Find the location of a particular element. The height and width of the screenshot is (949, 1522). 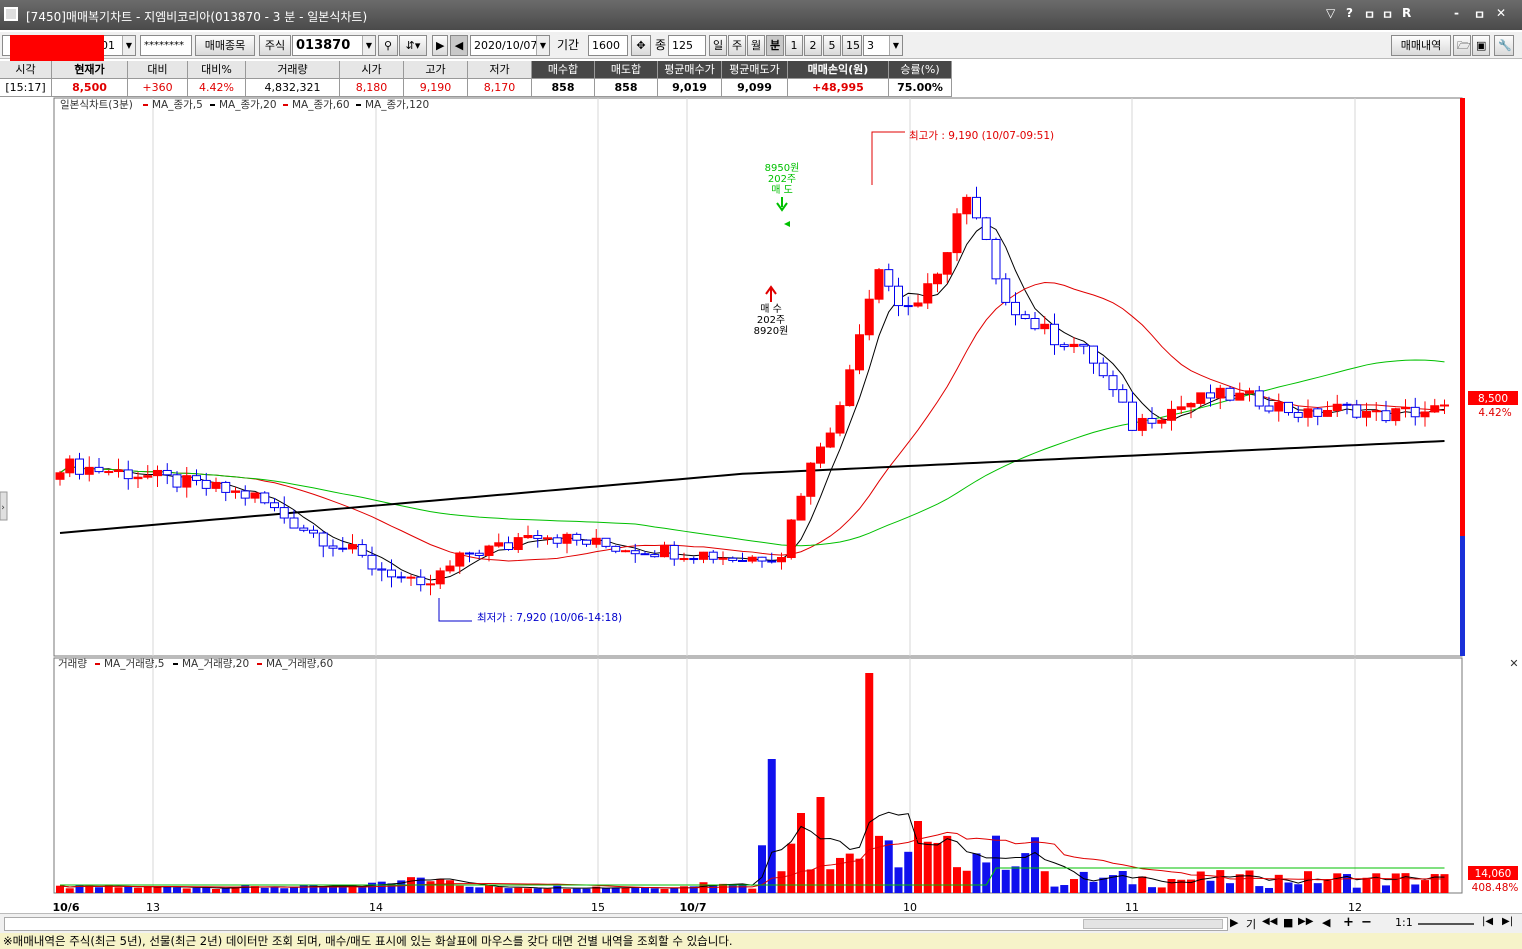

time-label: 10/7 is located at coordinates (693, 907).